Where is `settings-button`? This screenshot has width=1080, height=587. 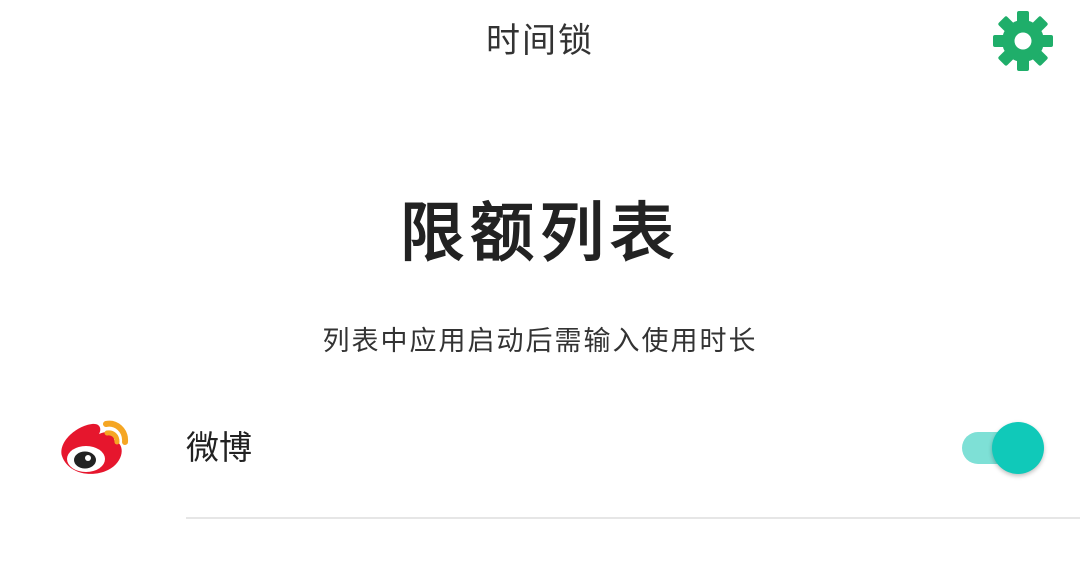 settings-button is located at coordinates (1023, 41).